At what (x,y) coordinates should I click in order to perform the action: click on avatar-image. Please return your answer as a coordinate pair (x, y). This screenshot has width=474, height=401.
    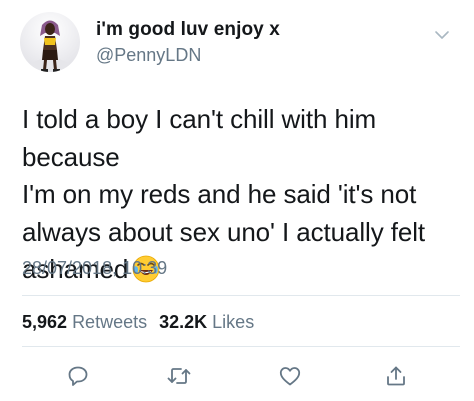
    Looking at the image, I should click on (50, 46).